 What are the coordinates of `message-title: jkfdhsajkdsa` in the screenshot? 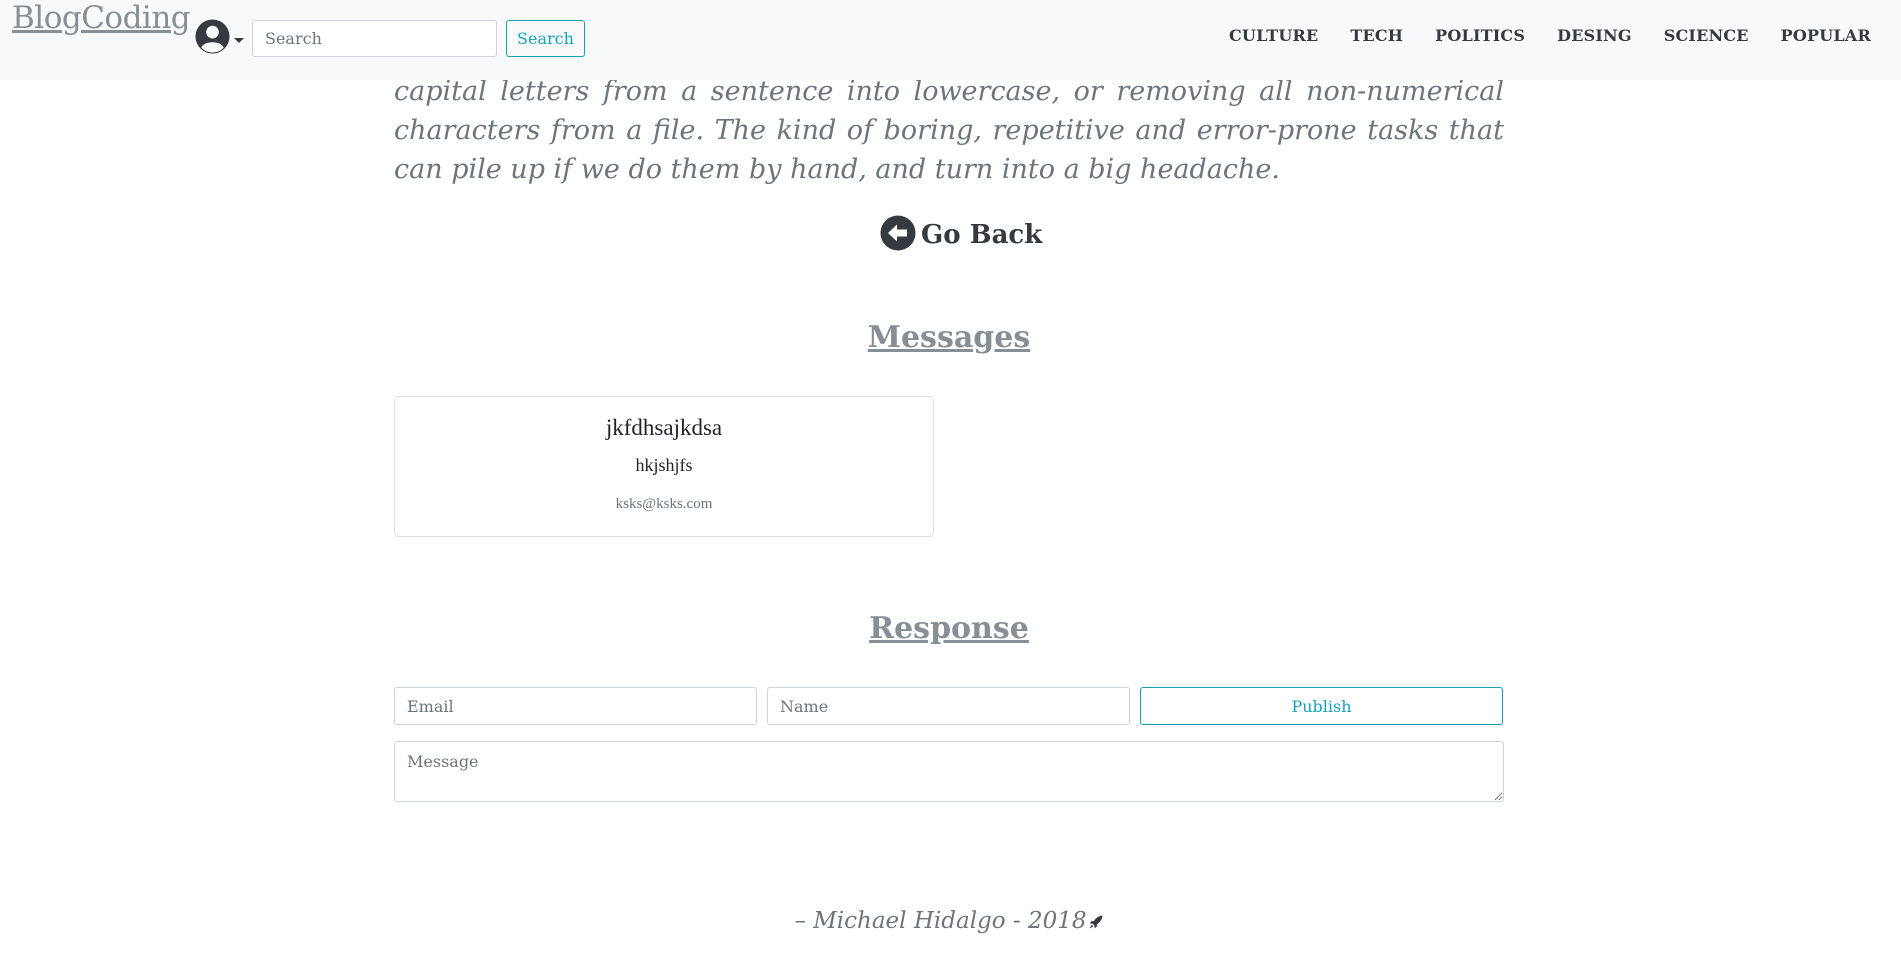 It's located at (664, 427).